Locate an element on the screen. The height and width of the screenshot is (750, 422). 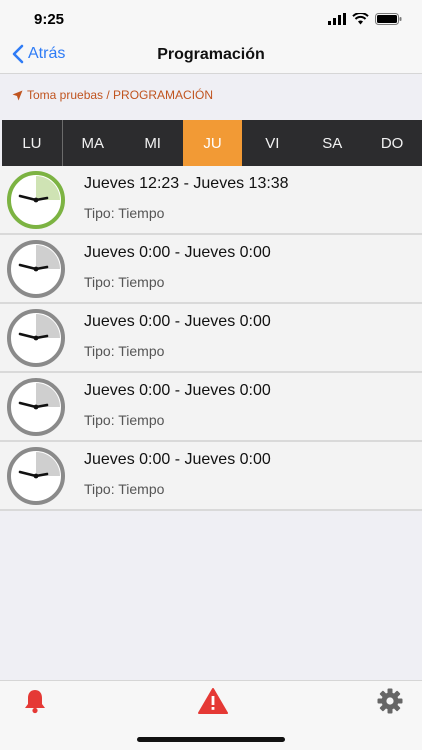
settings-tab-button is located at coordinates (390, 703).